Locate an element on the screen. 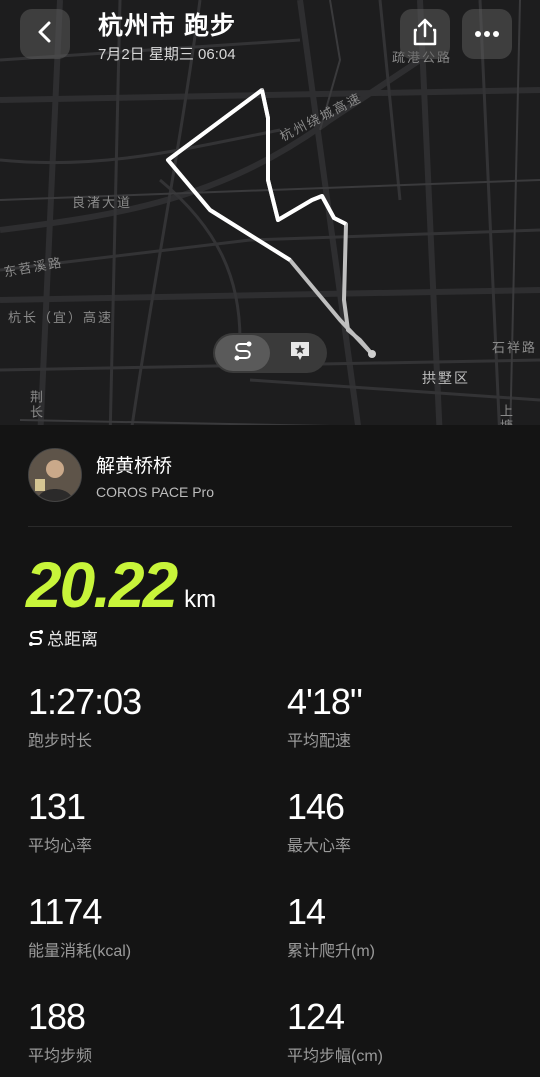  stat-label: 平均步频 is located at coordinates (60, 1056).